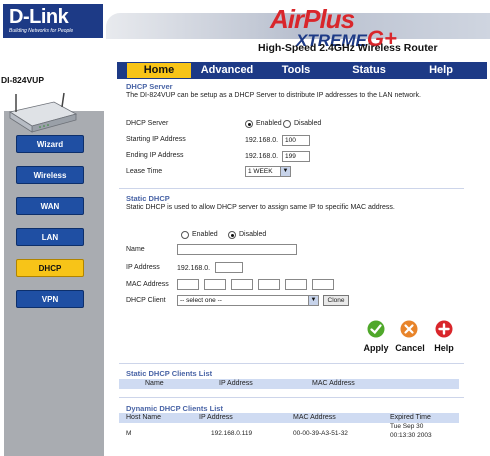 The height and width of the screenshot is (456, 490). What do you see at coordinates (50, 144) in the screenshot?
I see `sidebar-item-wizard: Wizard` at bounding box center [50, 144].